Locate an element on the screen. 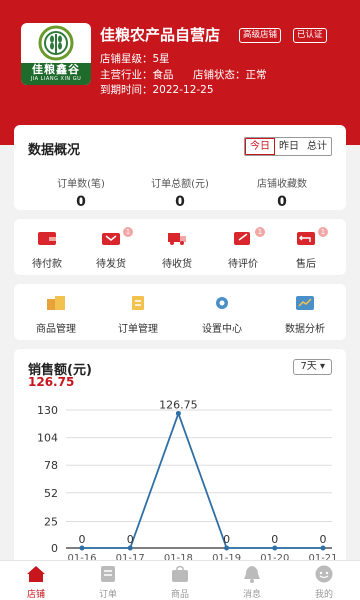 Image resolution: width=360 pixels, height=600 pixels. status-row: 店铺状态：正常 is located at coordinates (230, 74).